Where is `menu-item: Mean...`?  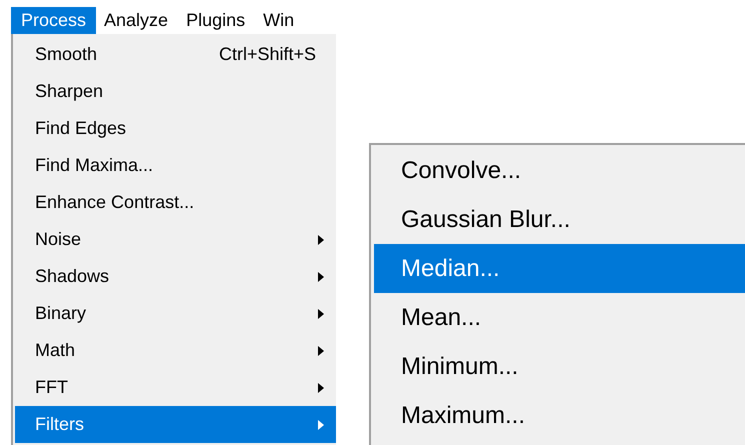 menu-item: Mean... is located at coordinates (559, 317).